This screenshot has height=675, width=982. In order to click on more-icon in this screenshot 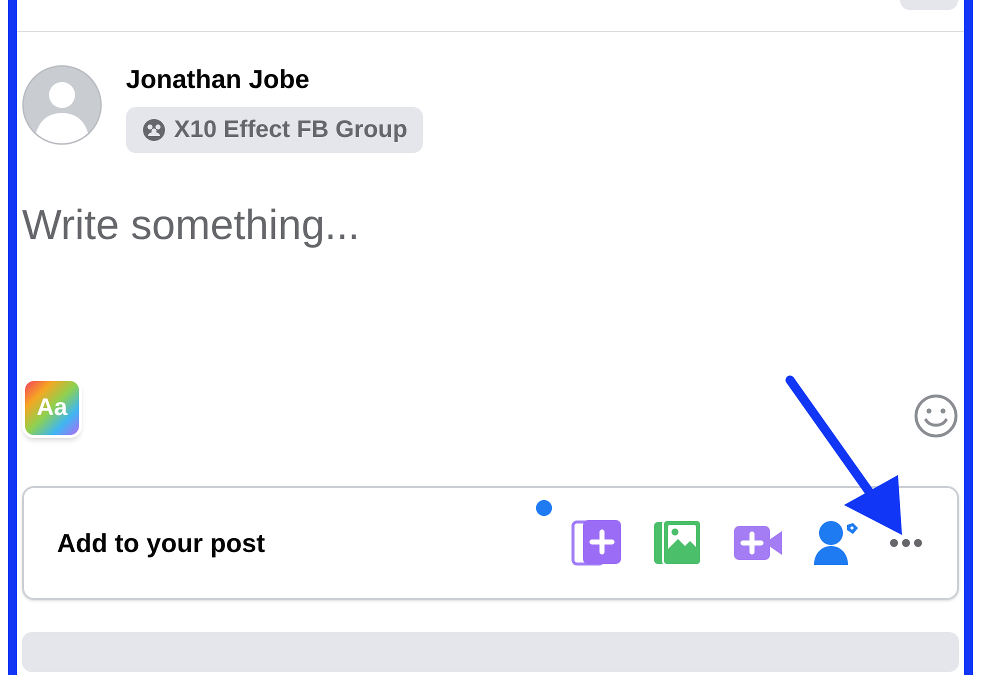, I will do `click(906, 543)`.